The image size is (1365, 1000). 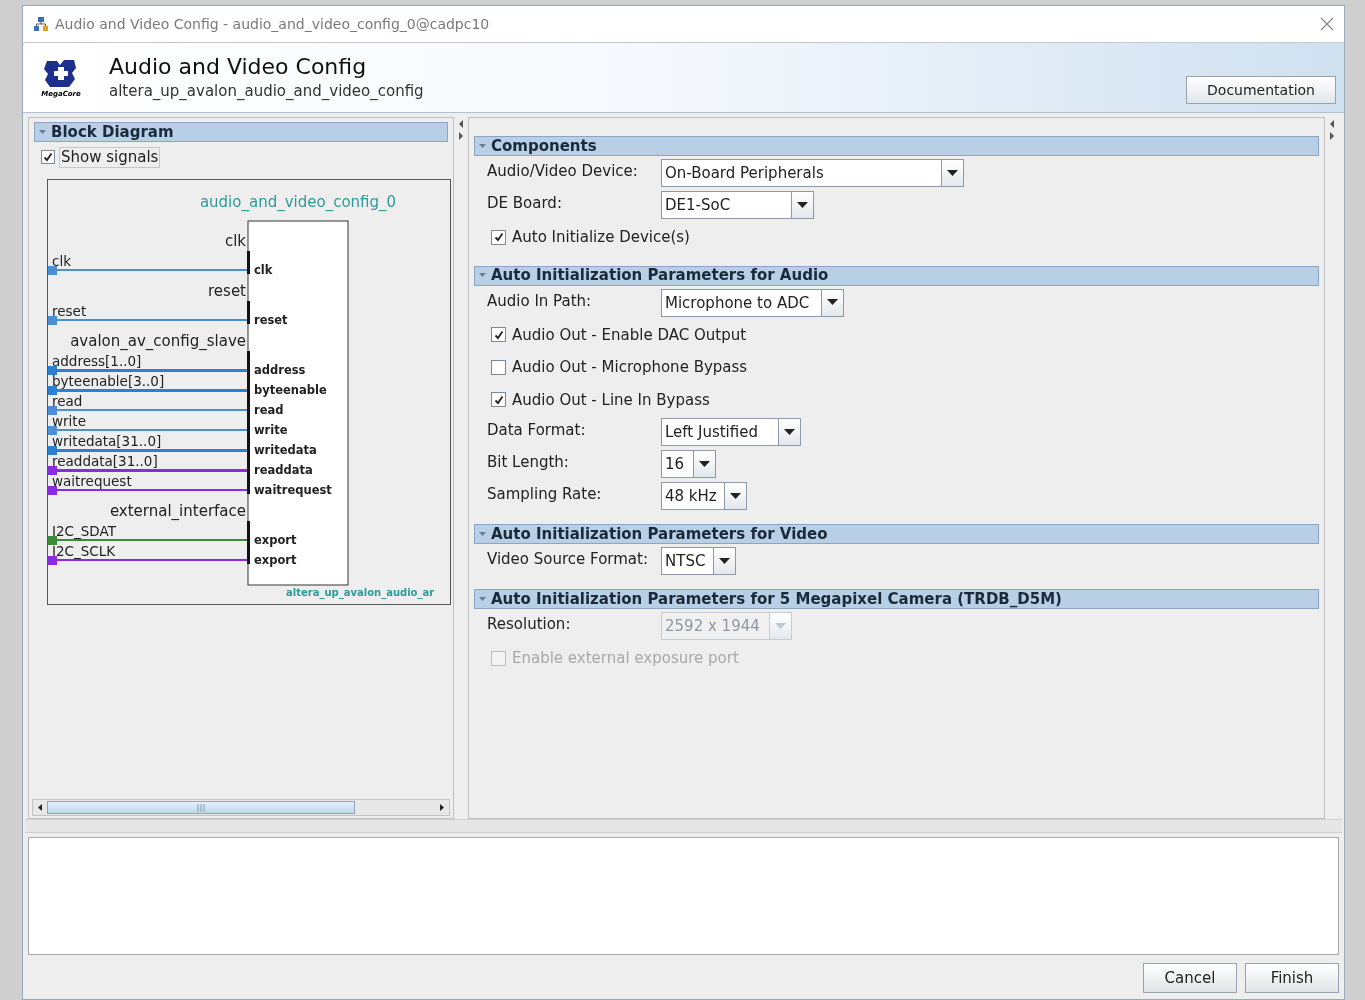 What do you see at coordinates (84, 550) in the screenshot?
I see `signal-label: I2C_SCLK` at bounding box center [84, 550].